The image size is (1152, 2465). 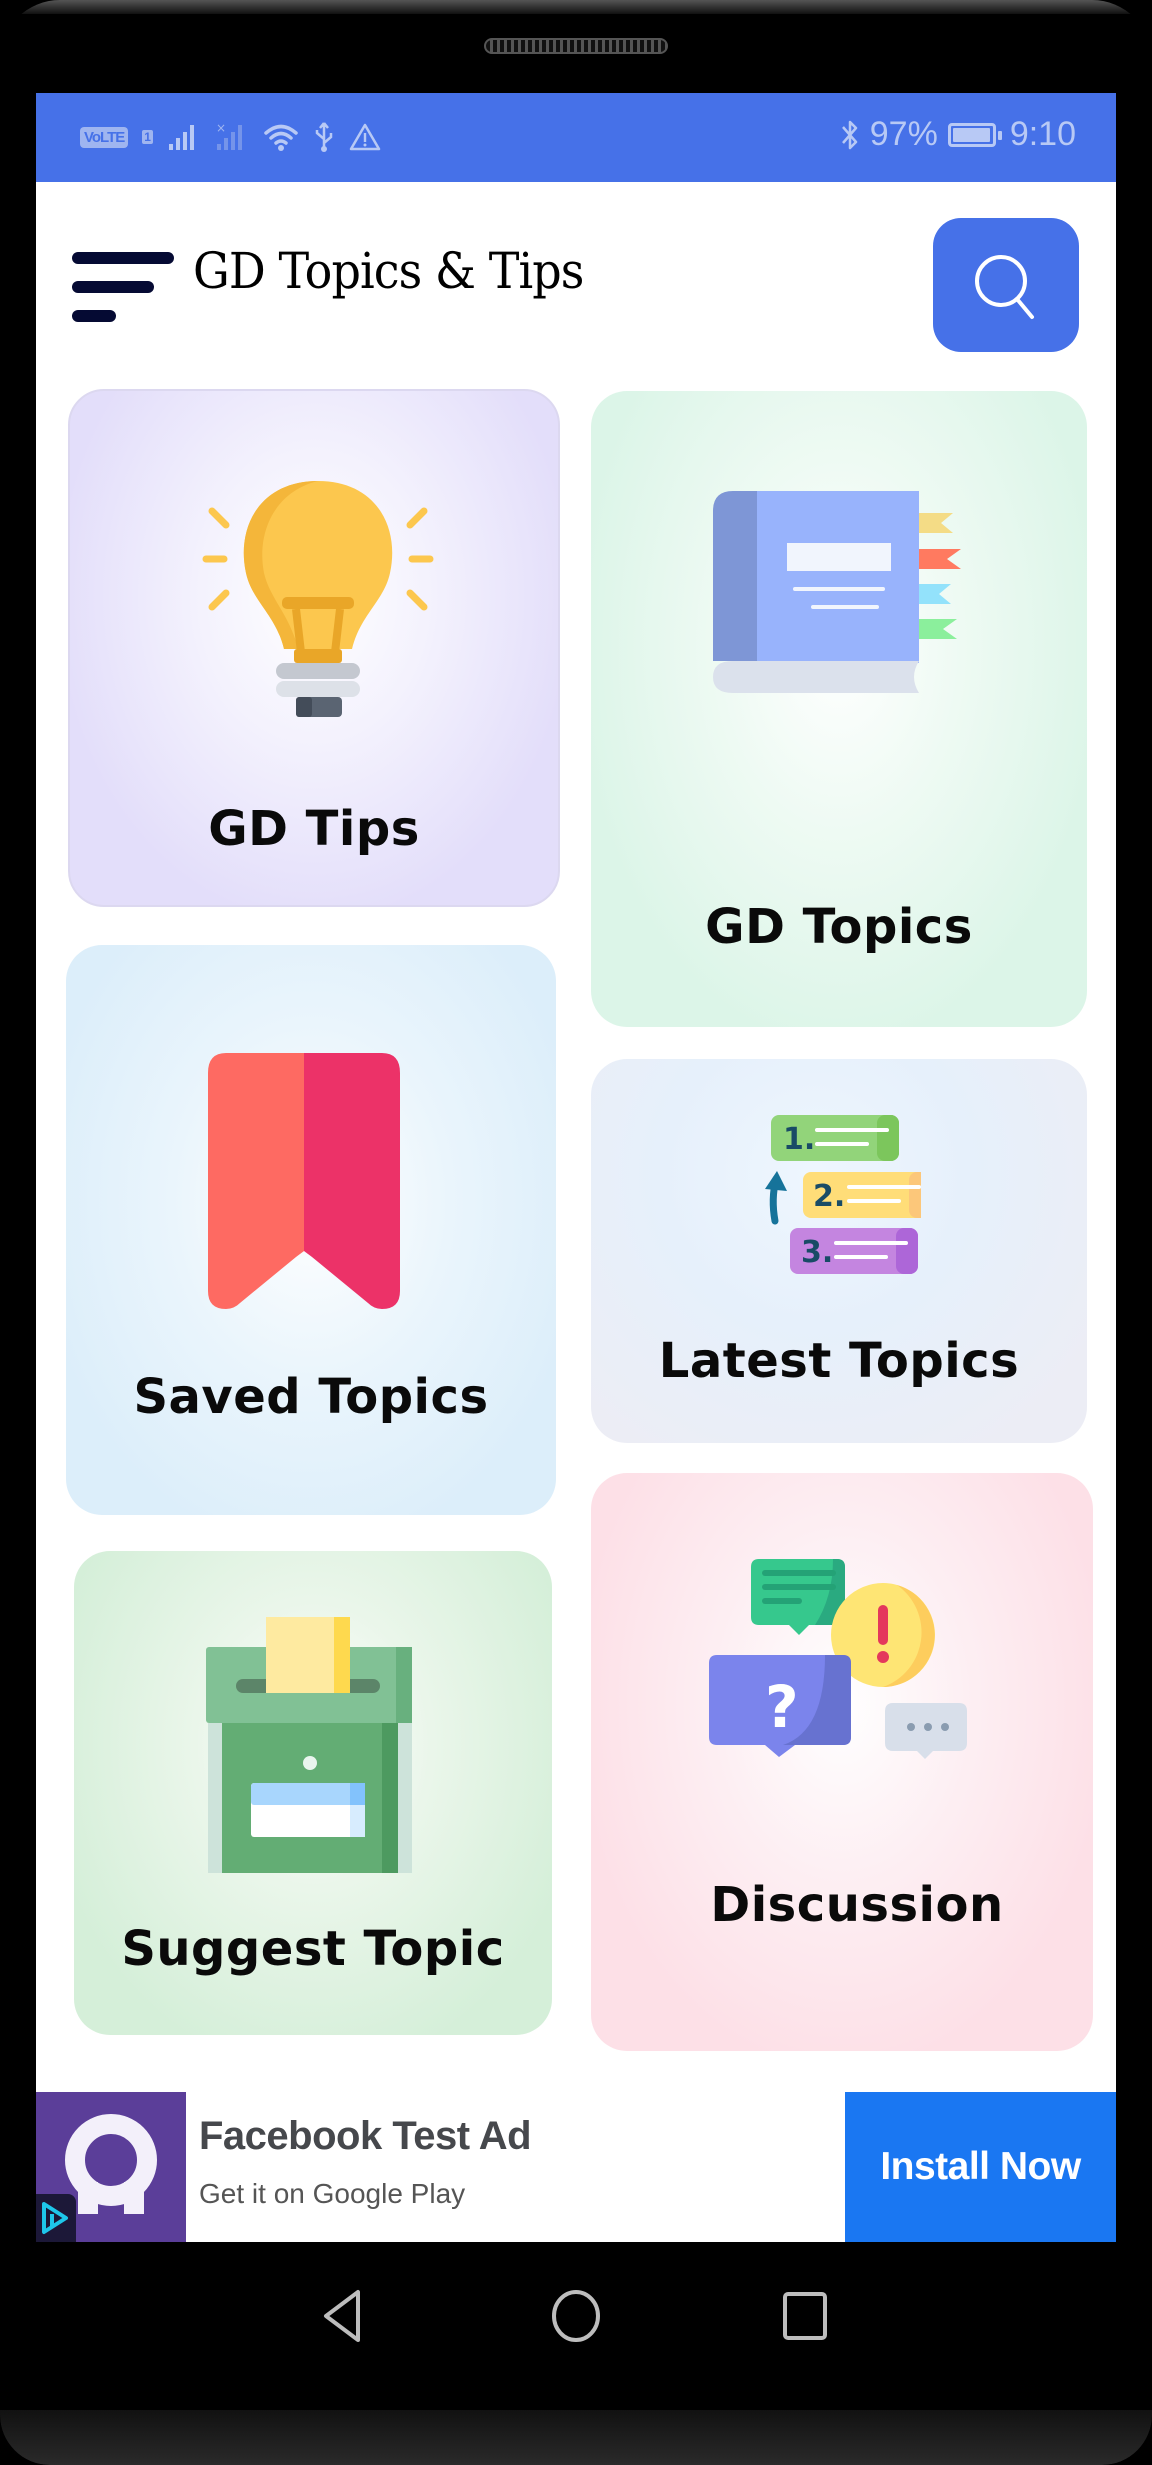 I want to click on book-icon, so click(x=837, y=592).